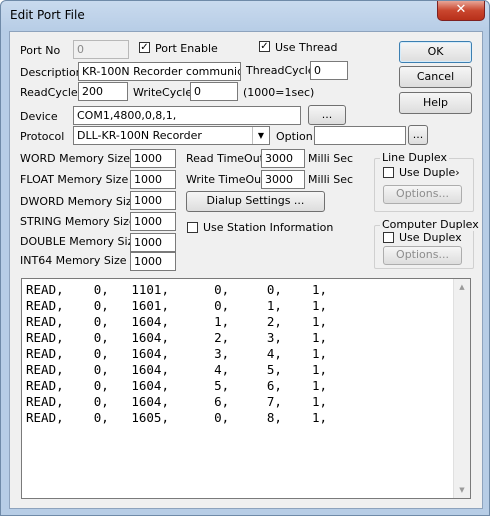 The image size is (490, 516). What do you see at coordinates (42, 136) in the screenshot?
I see `protocol-label: Protocol` at bounding box center [42, 136].